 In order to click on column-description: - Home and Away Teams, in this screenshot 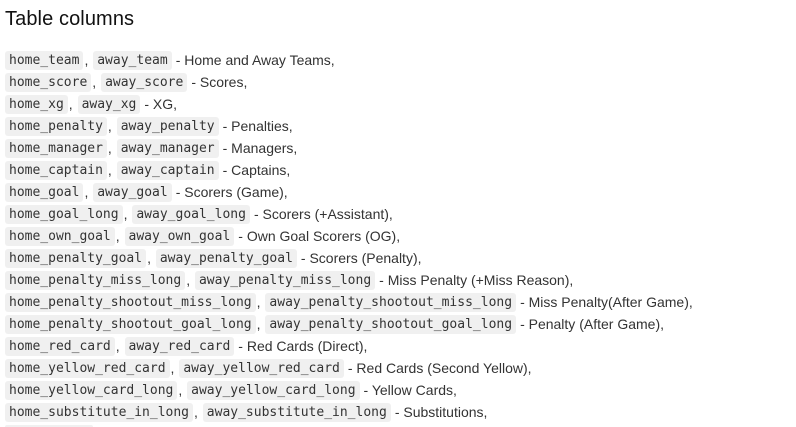, I will do `click(255, 60)`.